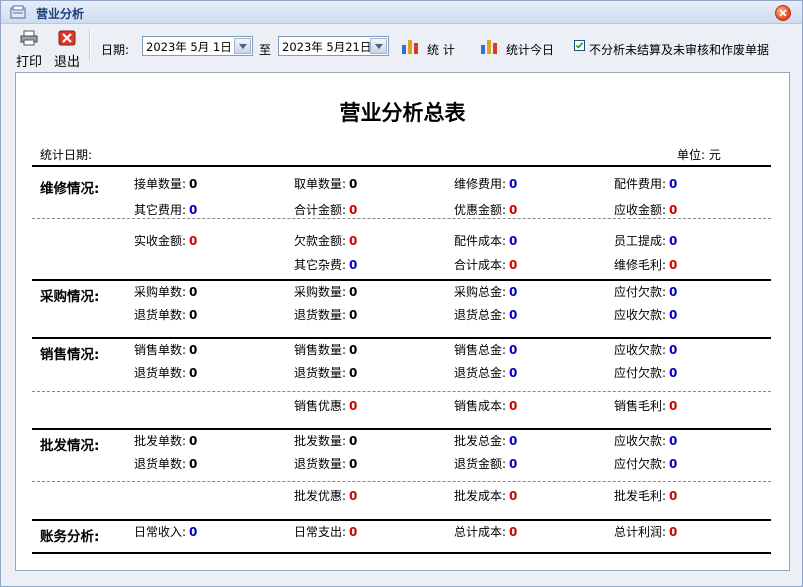 This screenshot has width=803, height=587. Describe the element at coordinates (265, 50) in the screenshot. I see `to-label: 至` at that location.